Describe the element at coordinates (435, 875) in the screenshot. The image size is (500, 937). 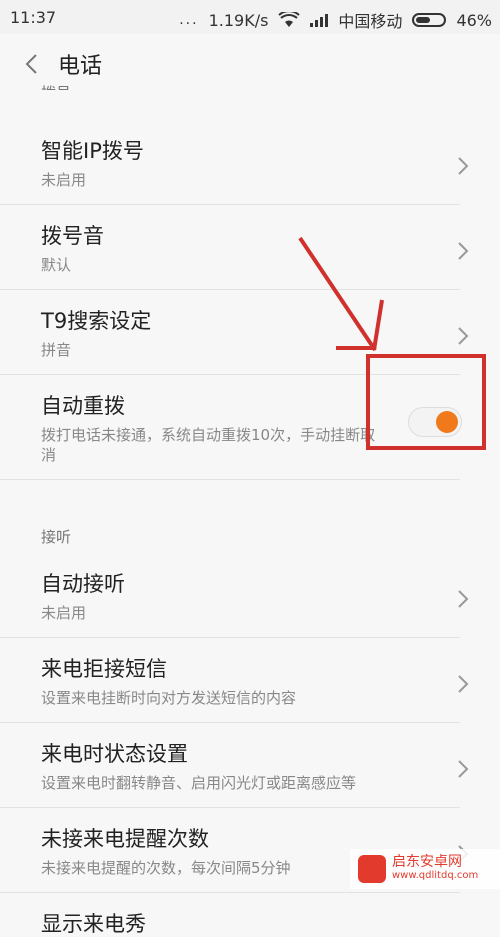
I see `watermark-url: www.qdlitdq.com` at that location.